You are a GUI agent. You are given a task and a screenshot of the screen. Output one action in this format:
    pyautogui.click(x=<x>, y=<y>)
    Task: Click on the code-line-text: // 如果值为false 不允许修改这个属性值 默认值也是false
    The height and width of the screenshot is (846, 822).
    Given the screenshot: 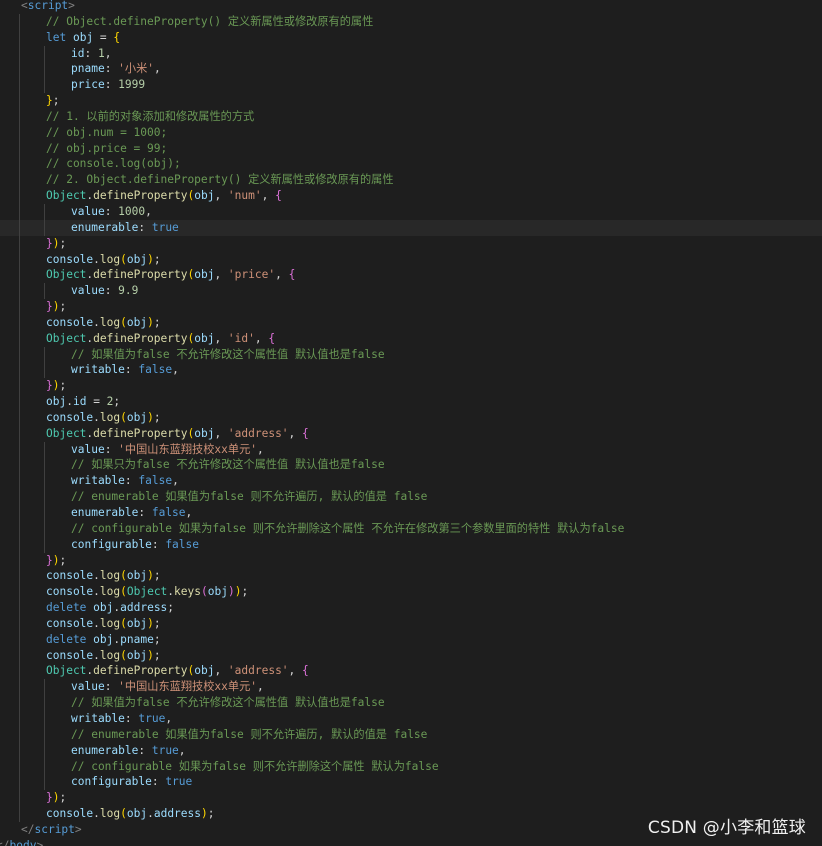 What is the action you would take?
    pyautogui.click(x=228, y=702)
    